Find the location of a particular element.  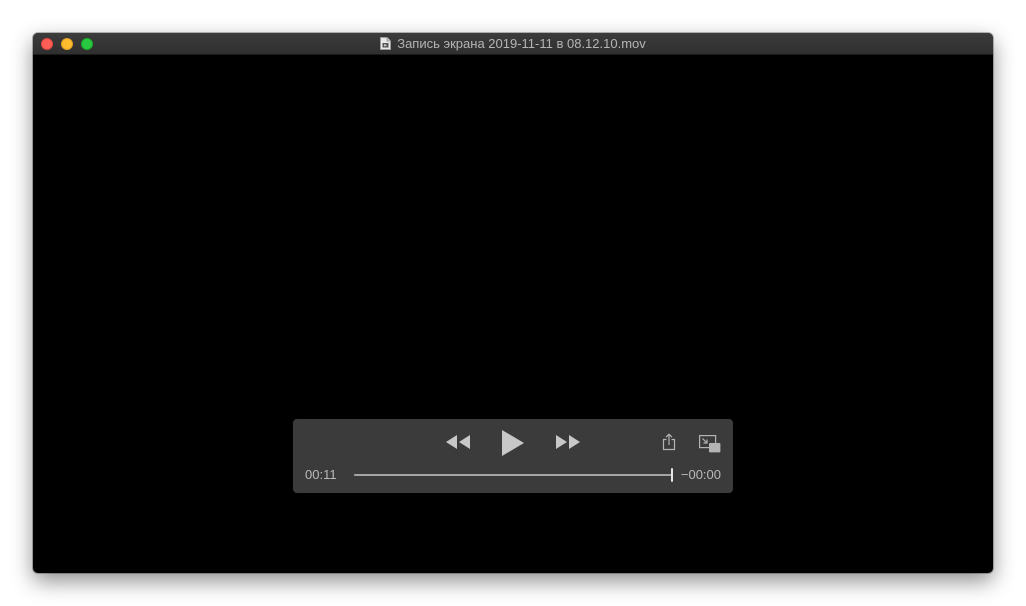

picture-in-picture-button is located at coordinates (710, 444).